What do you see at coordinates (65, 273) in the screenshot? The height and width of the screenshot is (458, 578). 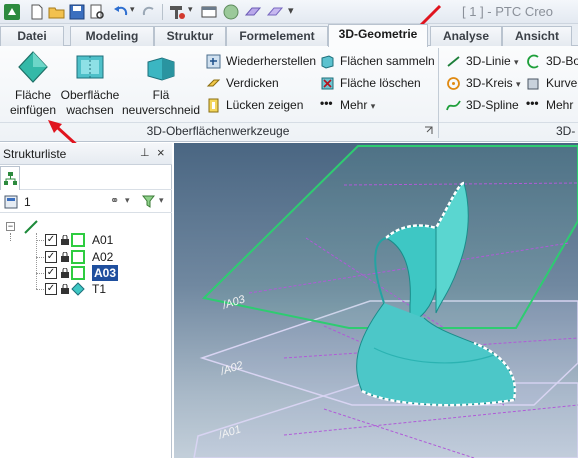 I see `lock-icon` at bounding box center [65, 273].